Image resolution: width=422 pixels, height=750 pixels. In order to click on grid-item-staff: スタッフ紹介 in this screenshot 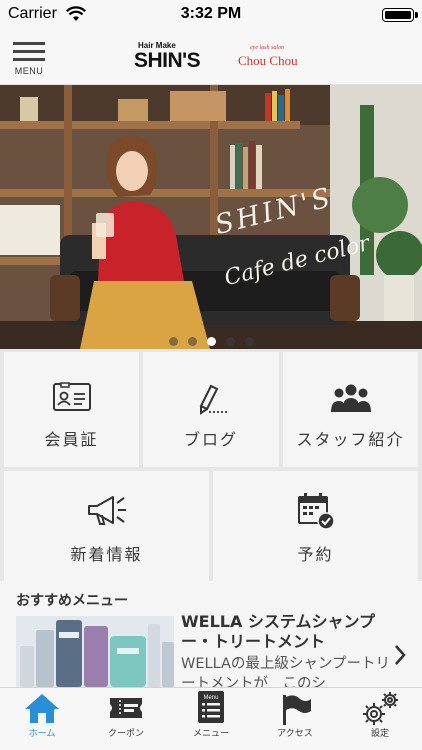, I will do `click(350, 409)`.